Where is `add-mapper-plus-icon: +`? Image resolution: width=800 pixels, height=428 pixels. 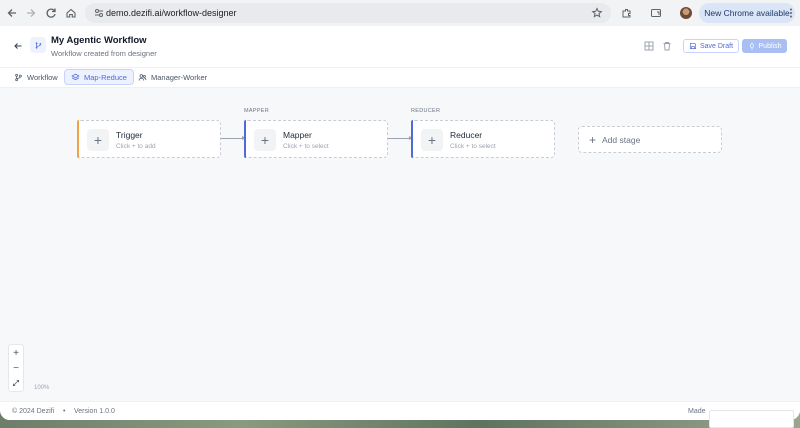
add-mapper-plus-icon: + is located at coordinates (265, 140).